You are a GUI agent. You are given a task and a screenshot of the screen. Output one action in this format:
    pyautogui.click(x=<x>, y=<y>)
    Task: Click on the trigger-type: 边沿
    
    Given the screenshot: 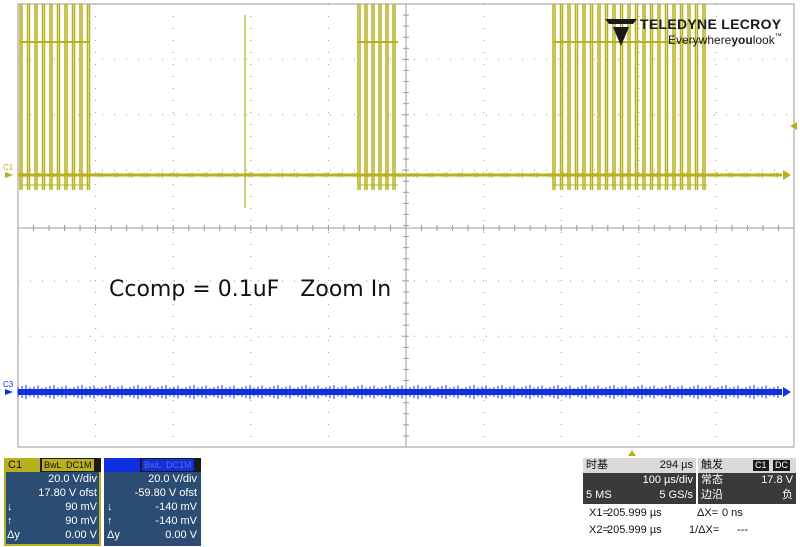 What is the action you would take?
    pyautogui.click(x=712, y=495)
    